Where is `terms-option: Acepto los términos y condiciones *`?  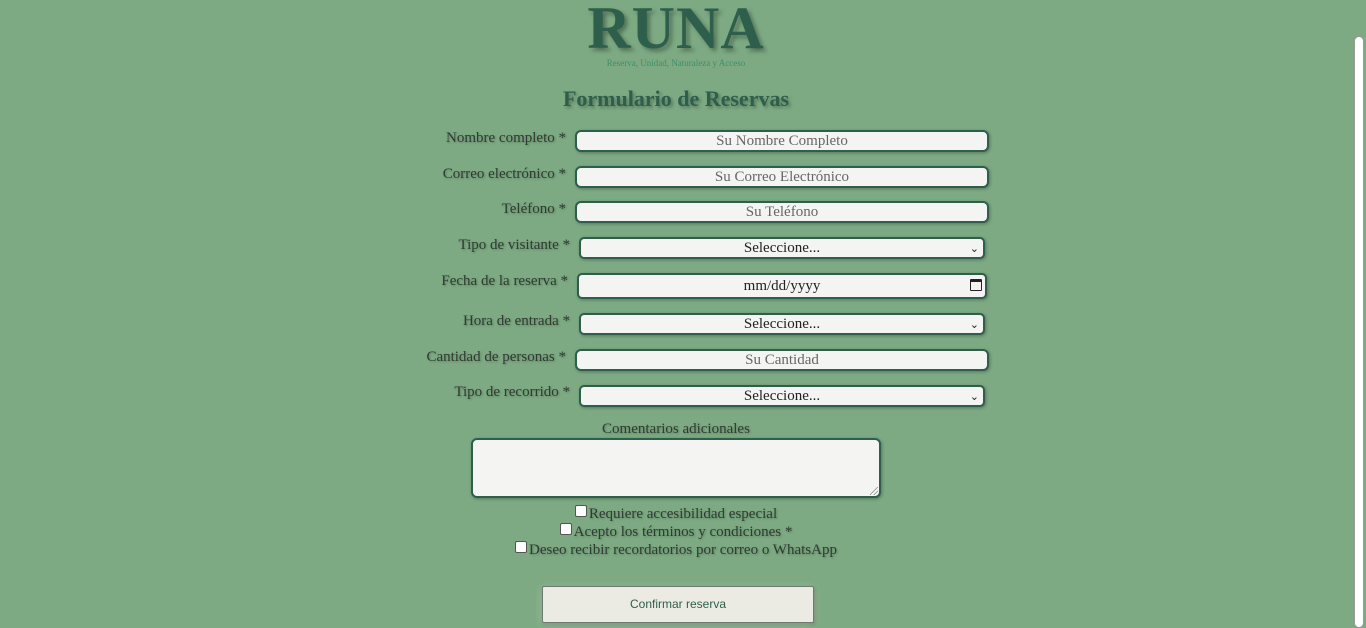 terms-option: Acepto los términos y condiciones * is located at coordinates (676, 532).